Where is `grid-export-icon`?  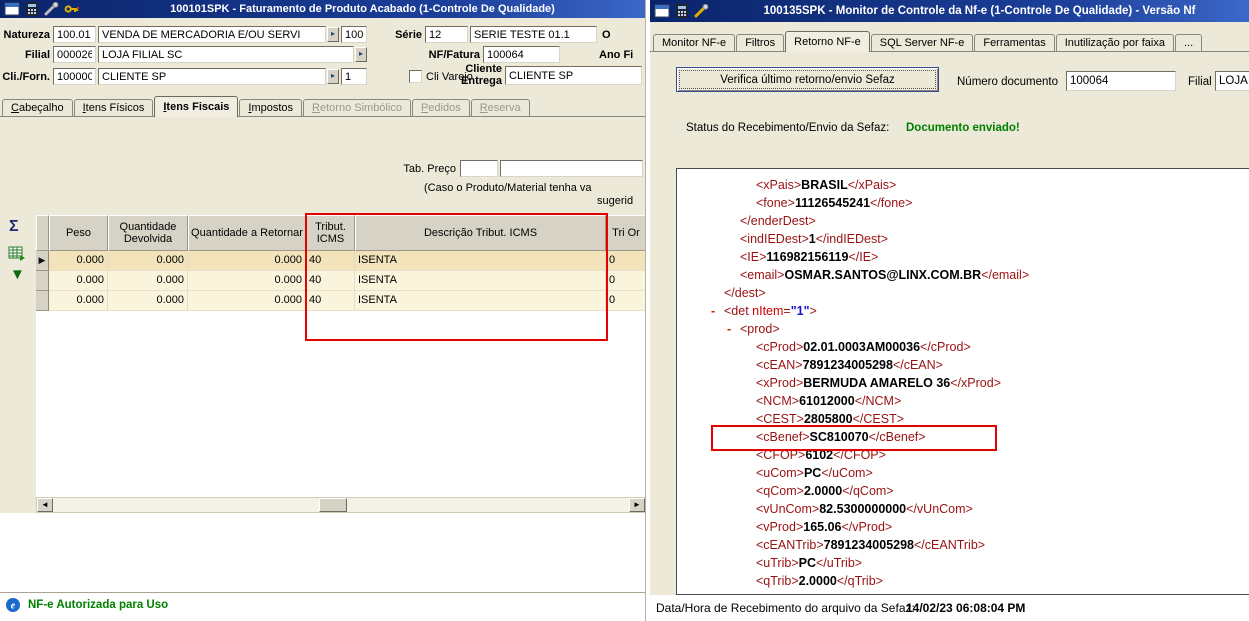
grid-export-icon is located at coordinates (17, 254).